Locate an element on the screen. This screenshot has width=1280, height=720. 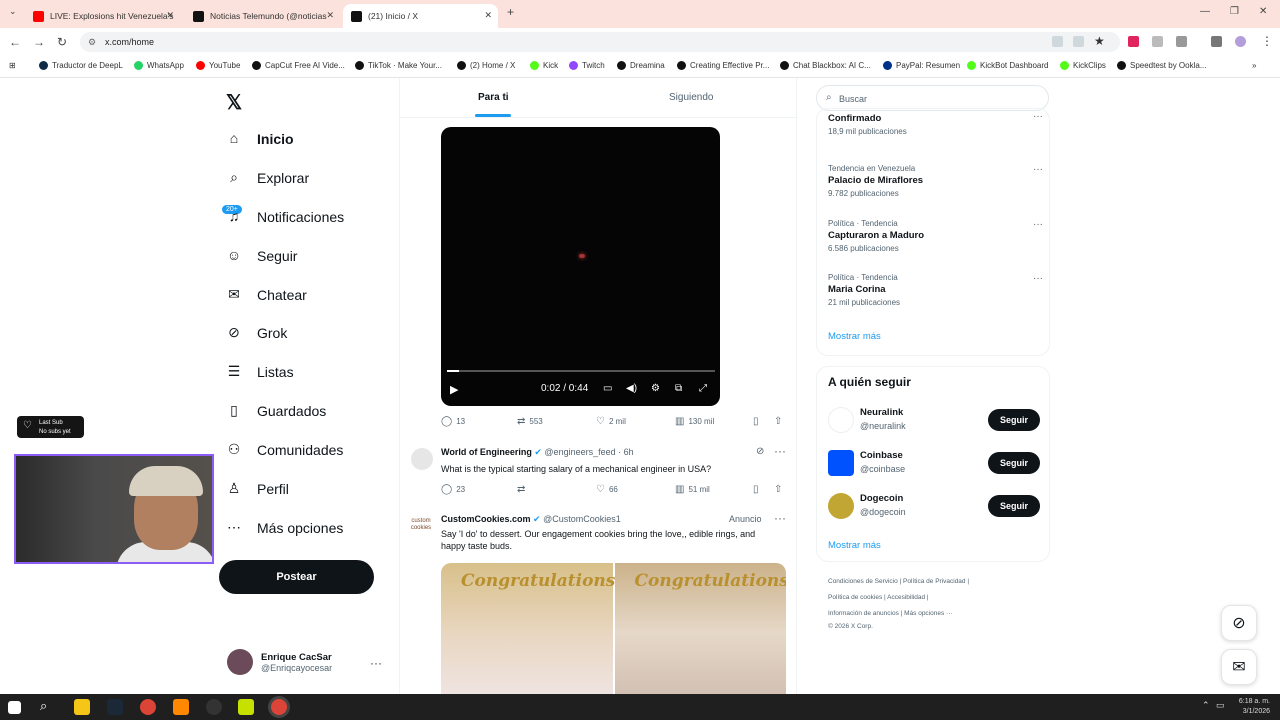
browser-tab-1: LIVE: Explosions hit Venezuela's ✕ is located at coordinates (102, 16).